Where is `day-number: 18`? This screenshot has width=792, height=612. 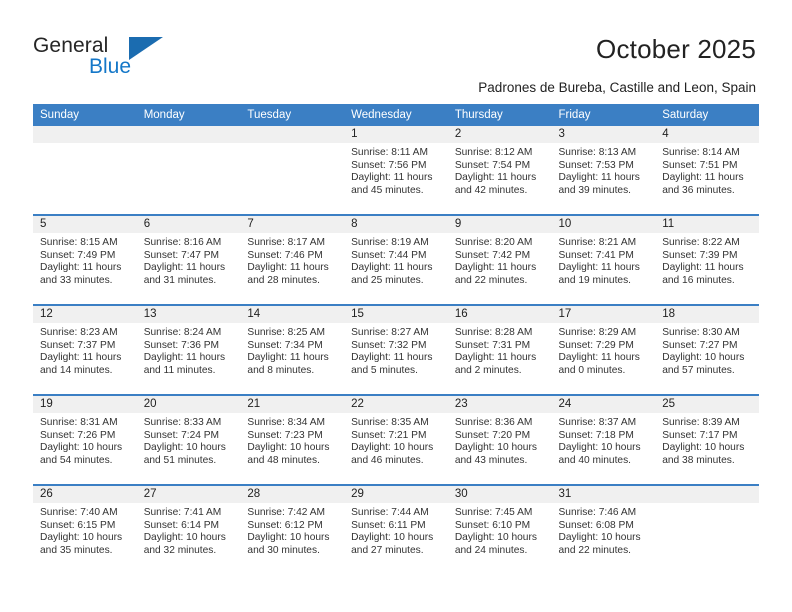
day-number: 18 is located at coordinates (707, 314).